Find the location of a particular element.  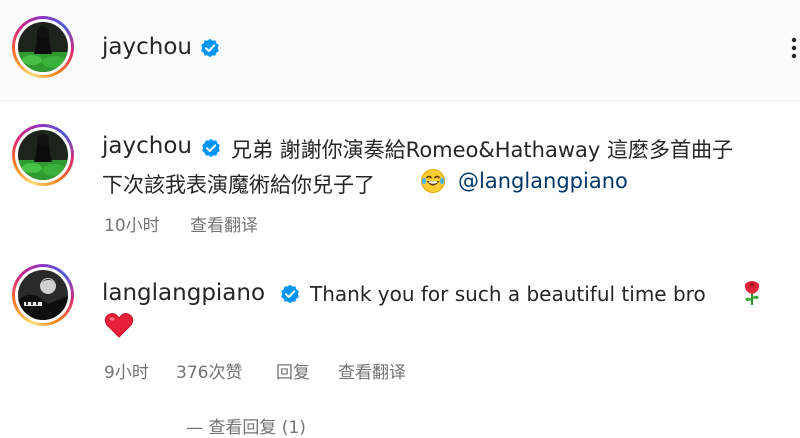

red-heart-emoji-icon is located at coordinates (119, 325).